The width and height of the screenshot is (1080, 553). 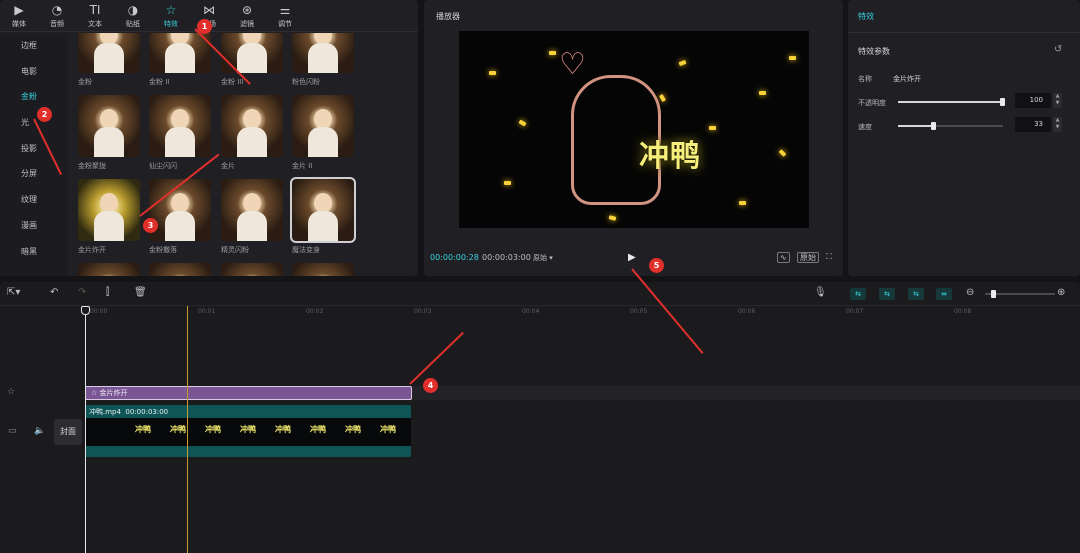 I want to click on mute-icon: 🔈, so click(x=39, y=431).